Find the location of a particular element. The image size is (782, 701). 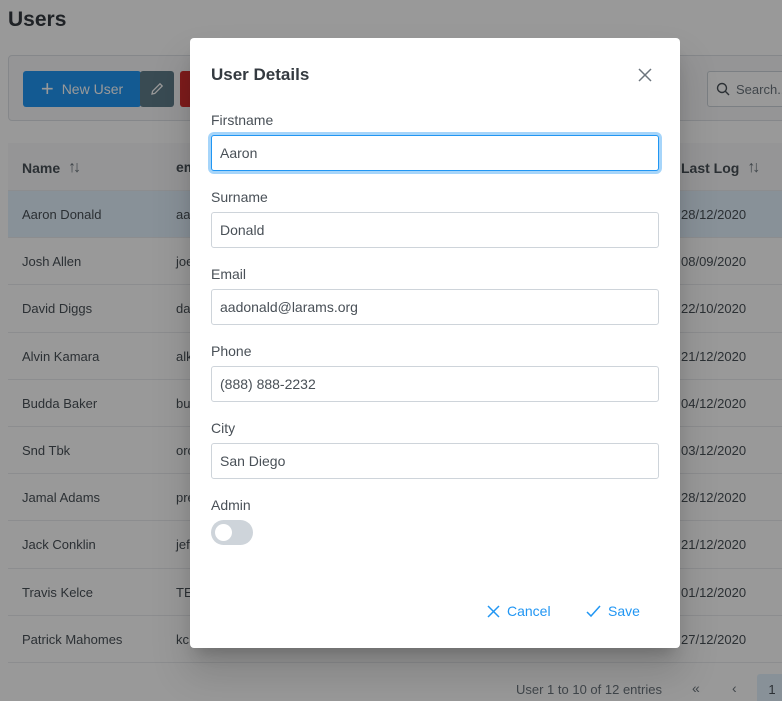

dialog-title: User Details is located at coordinates (260, 74).